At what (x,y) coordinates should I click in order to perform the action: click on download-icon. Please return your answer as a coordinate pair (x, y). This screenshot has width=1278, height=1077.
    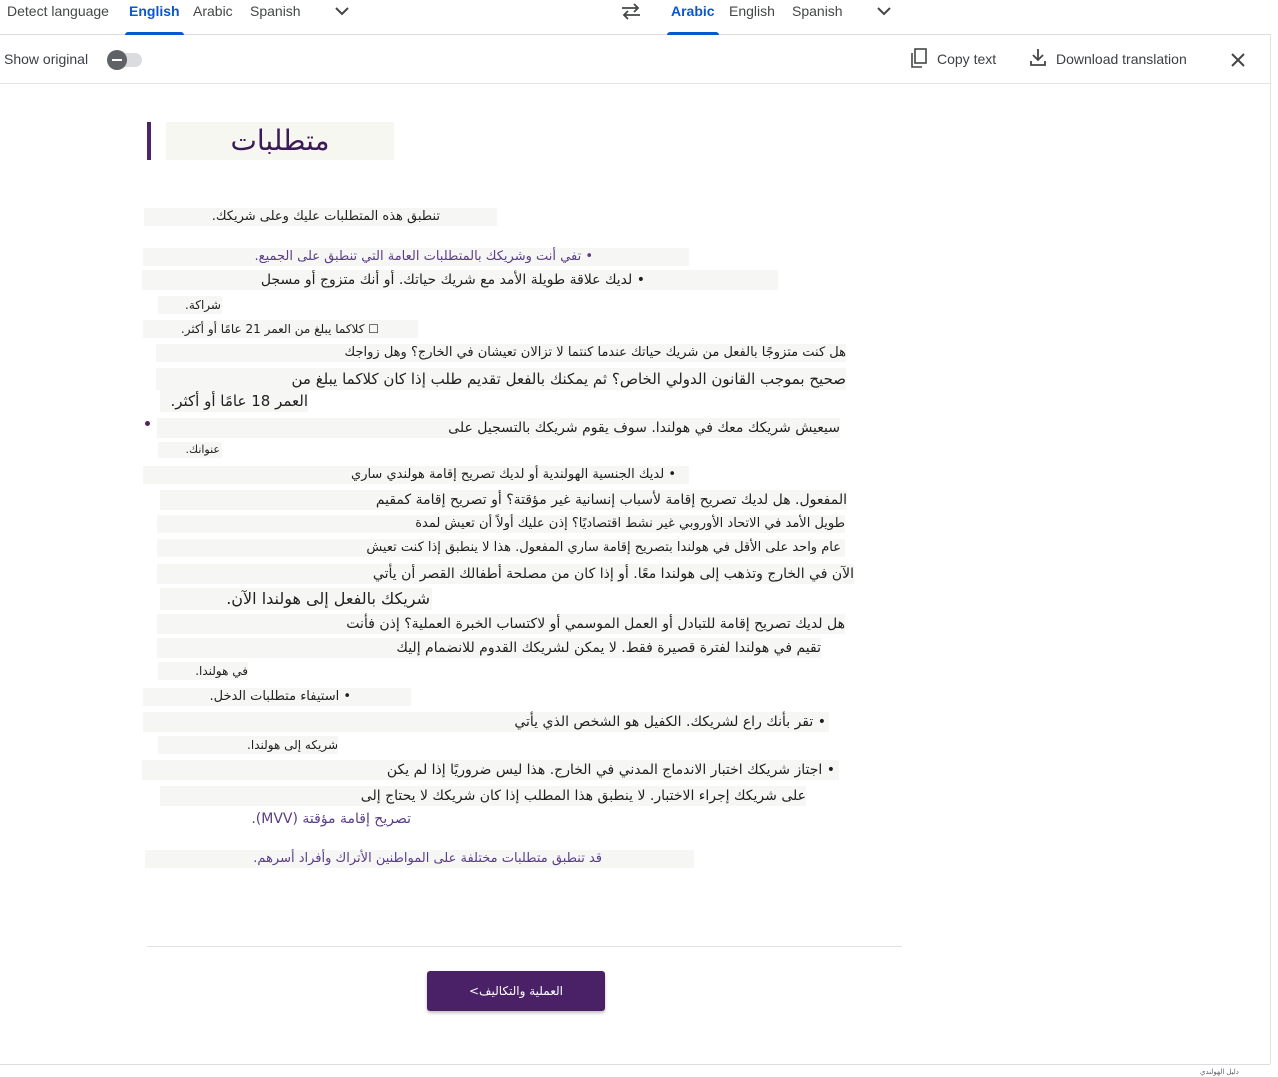
    Looking at the image, I should click on (1038, 57).